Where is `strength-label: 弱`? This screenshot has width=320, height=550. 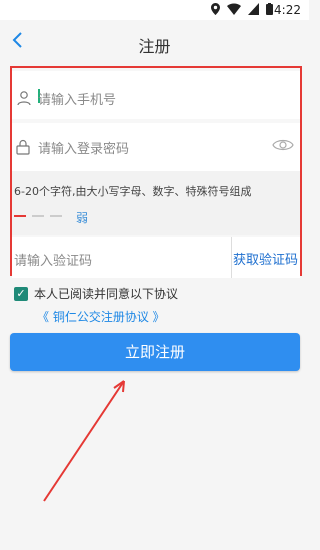
strength-label: 弱 is located at coordinates (82, 218).